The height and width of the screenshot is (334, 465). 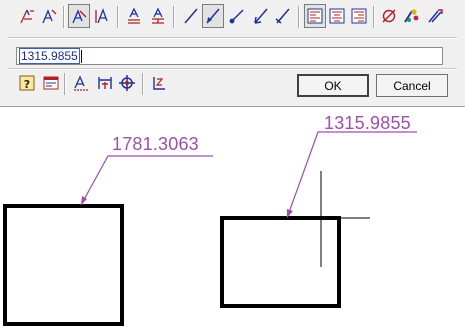 I want to click on diameter-symbol-icon, so click(x=389, y=16).